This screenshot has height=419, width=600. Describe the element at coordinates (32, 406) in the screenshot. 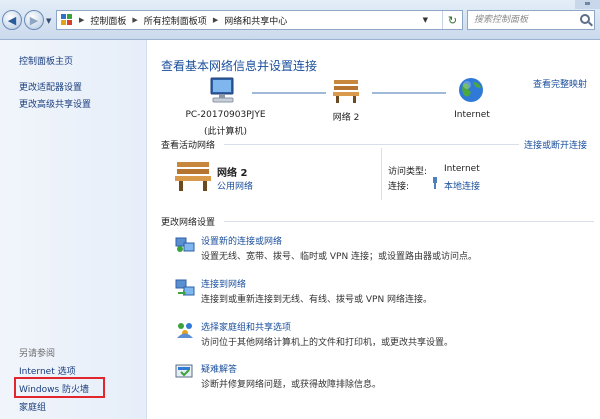

I see `homegroup-link: 家庭组` at that location.